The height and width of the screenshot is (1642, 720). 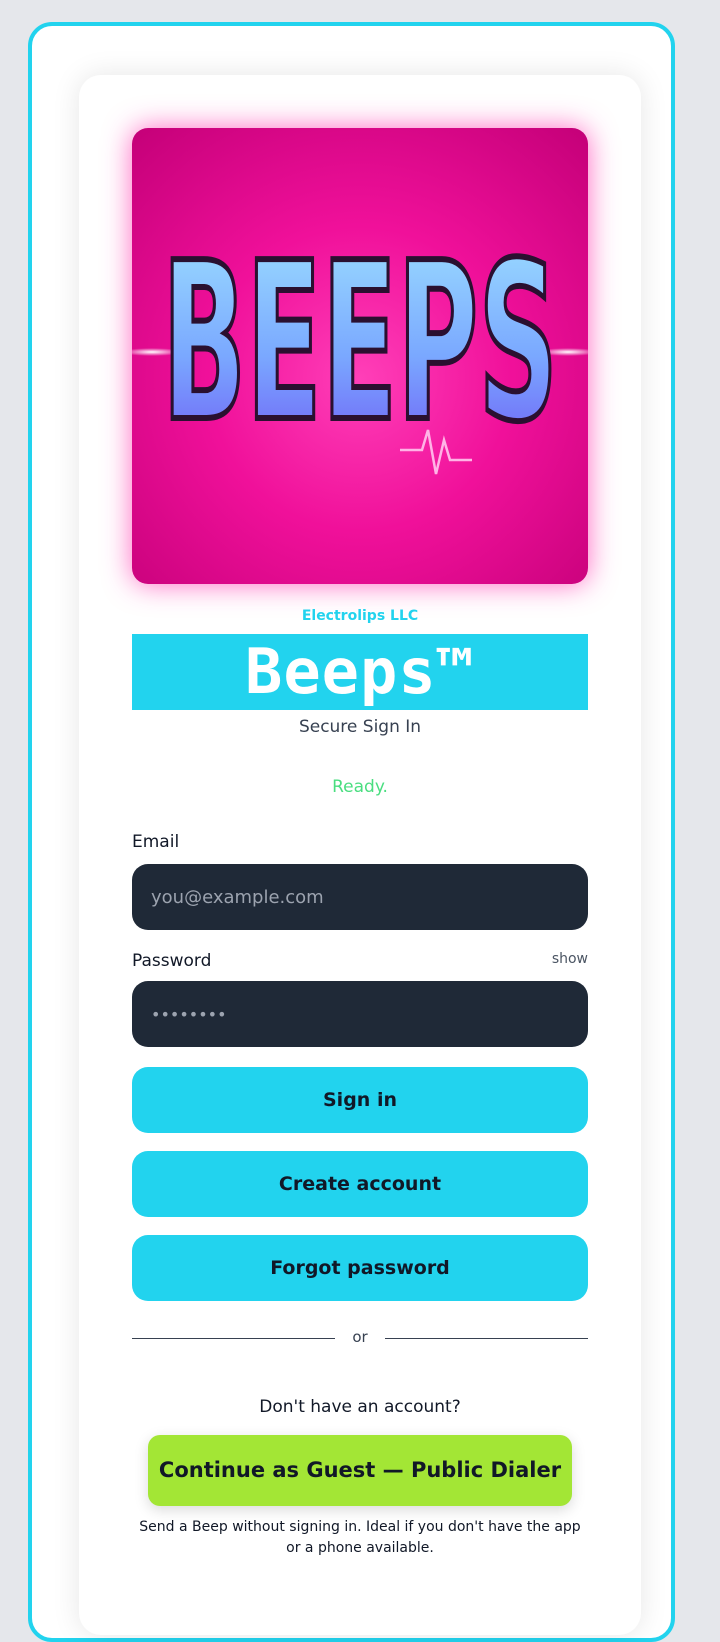 What do you see at coordinates (360, 727) in the screenshot?
I see `page-subtitle: Secure Sign In` at bounding box center [360, 727].